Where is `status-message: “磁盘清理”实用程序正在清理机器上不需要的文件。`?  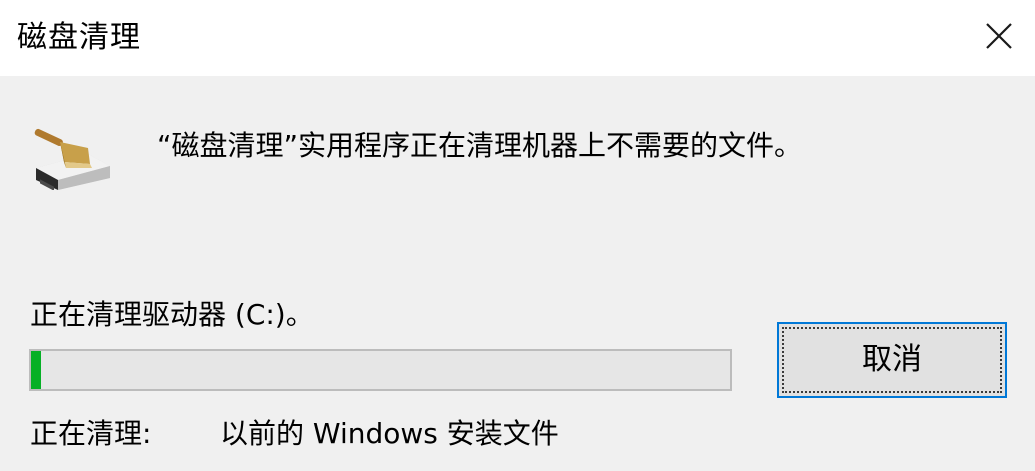 status-message: “磁盘清理”实用程序正在清理机器上不需要的文件。 is located at coordinates (480, 145).